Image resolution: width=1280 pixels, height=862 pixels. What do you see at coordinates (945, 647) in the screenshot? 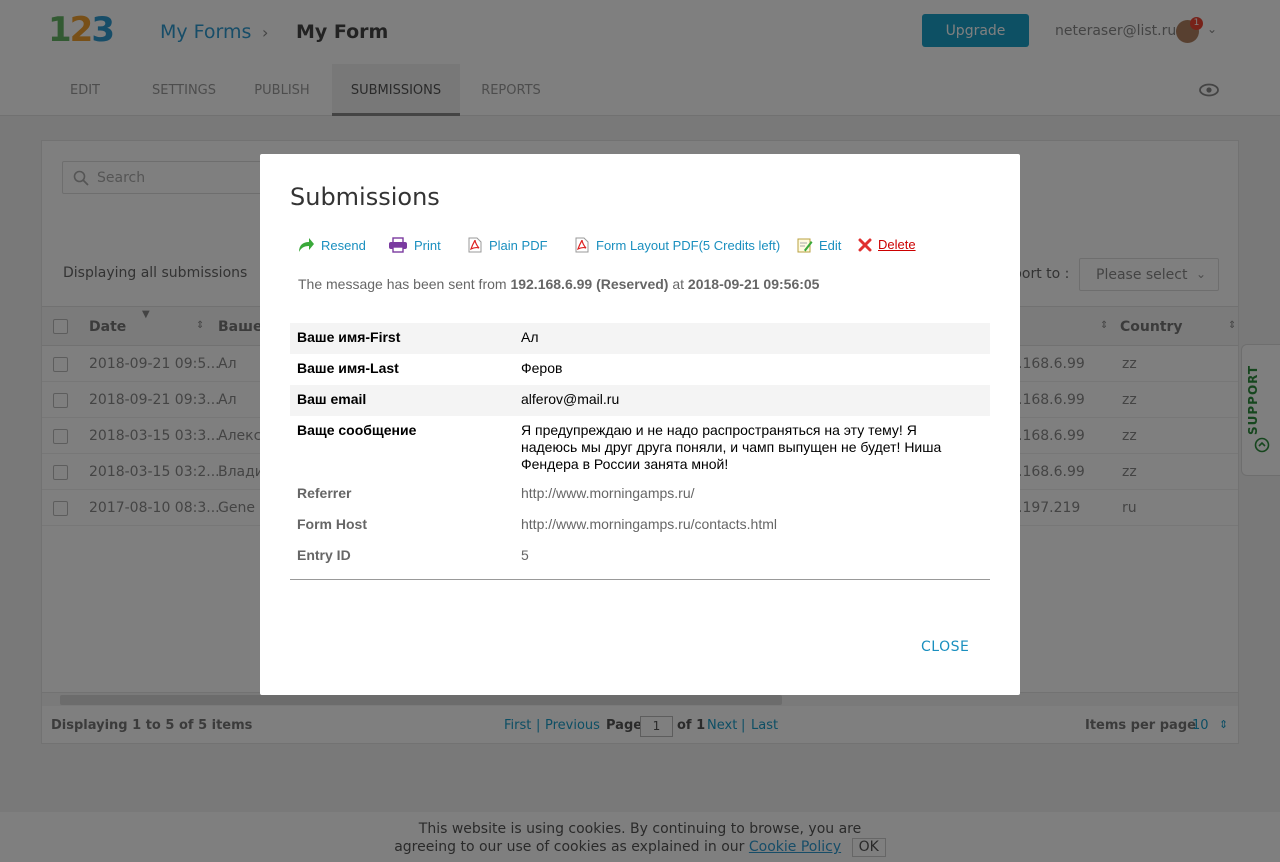
I see `close-button: CLOSE` at bounding box center [945, 647].